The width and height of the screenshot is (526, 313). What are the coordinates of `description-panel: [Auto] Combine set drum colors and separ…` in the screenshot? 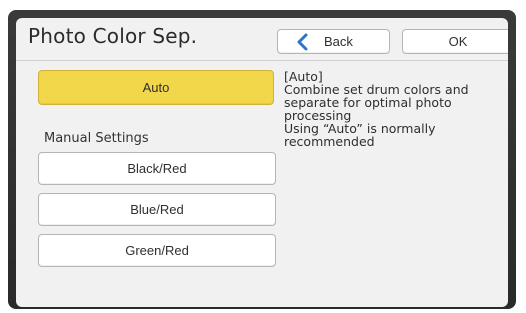 It's located at (391, 109).